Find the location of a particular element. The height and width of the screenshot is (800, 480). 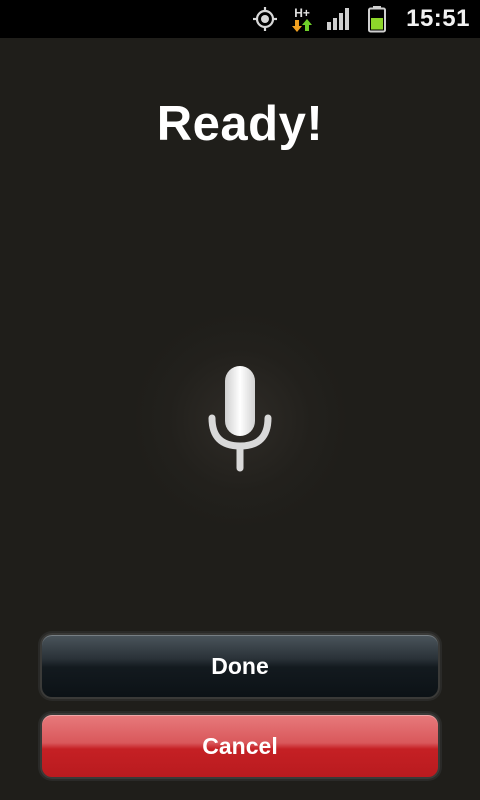

gps-icon is located at coordinates (265, 19).